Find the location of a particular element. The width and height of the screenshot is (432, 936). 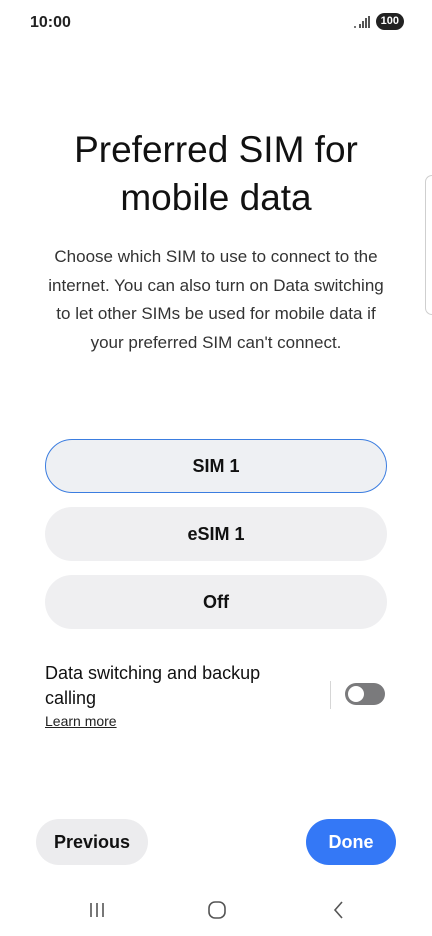

battery-indicator: 100 is located at coordinates (389, 21).